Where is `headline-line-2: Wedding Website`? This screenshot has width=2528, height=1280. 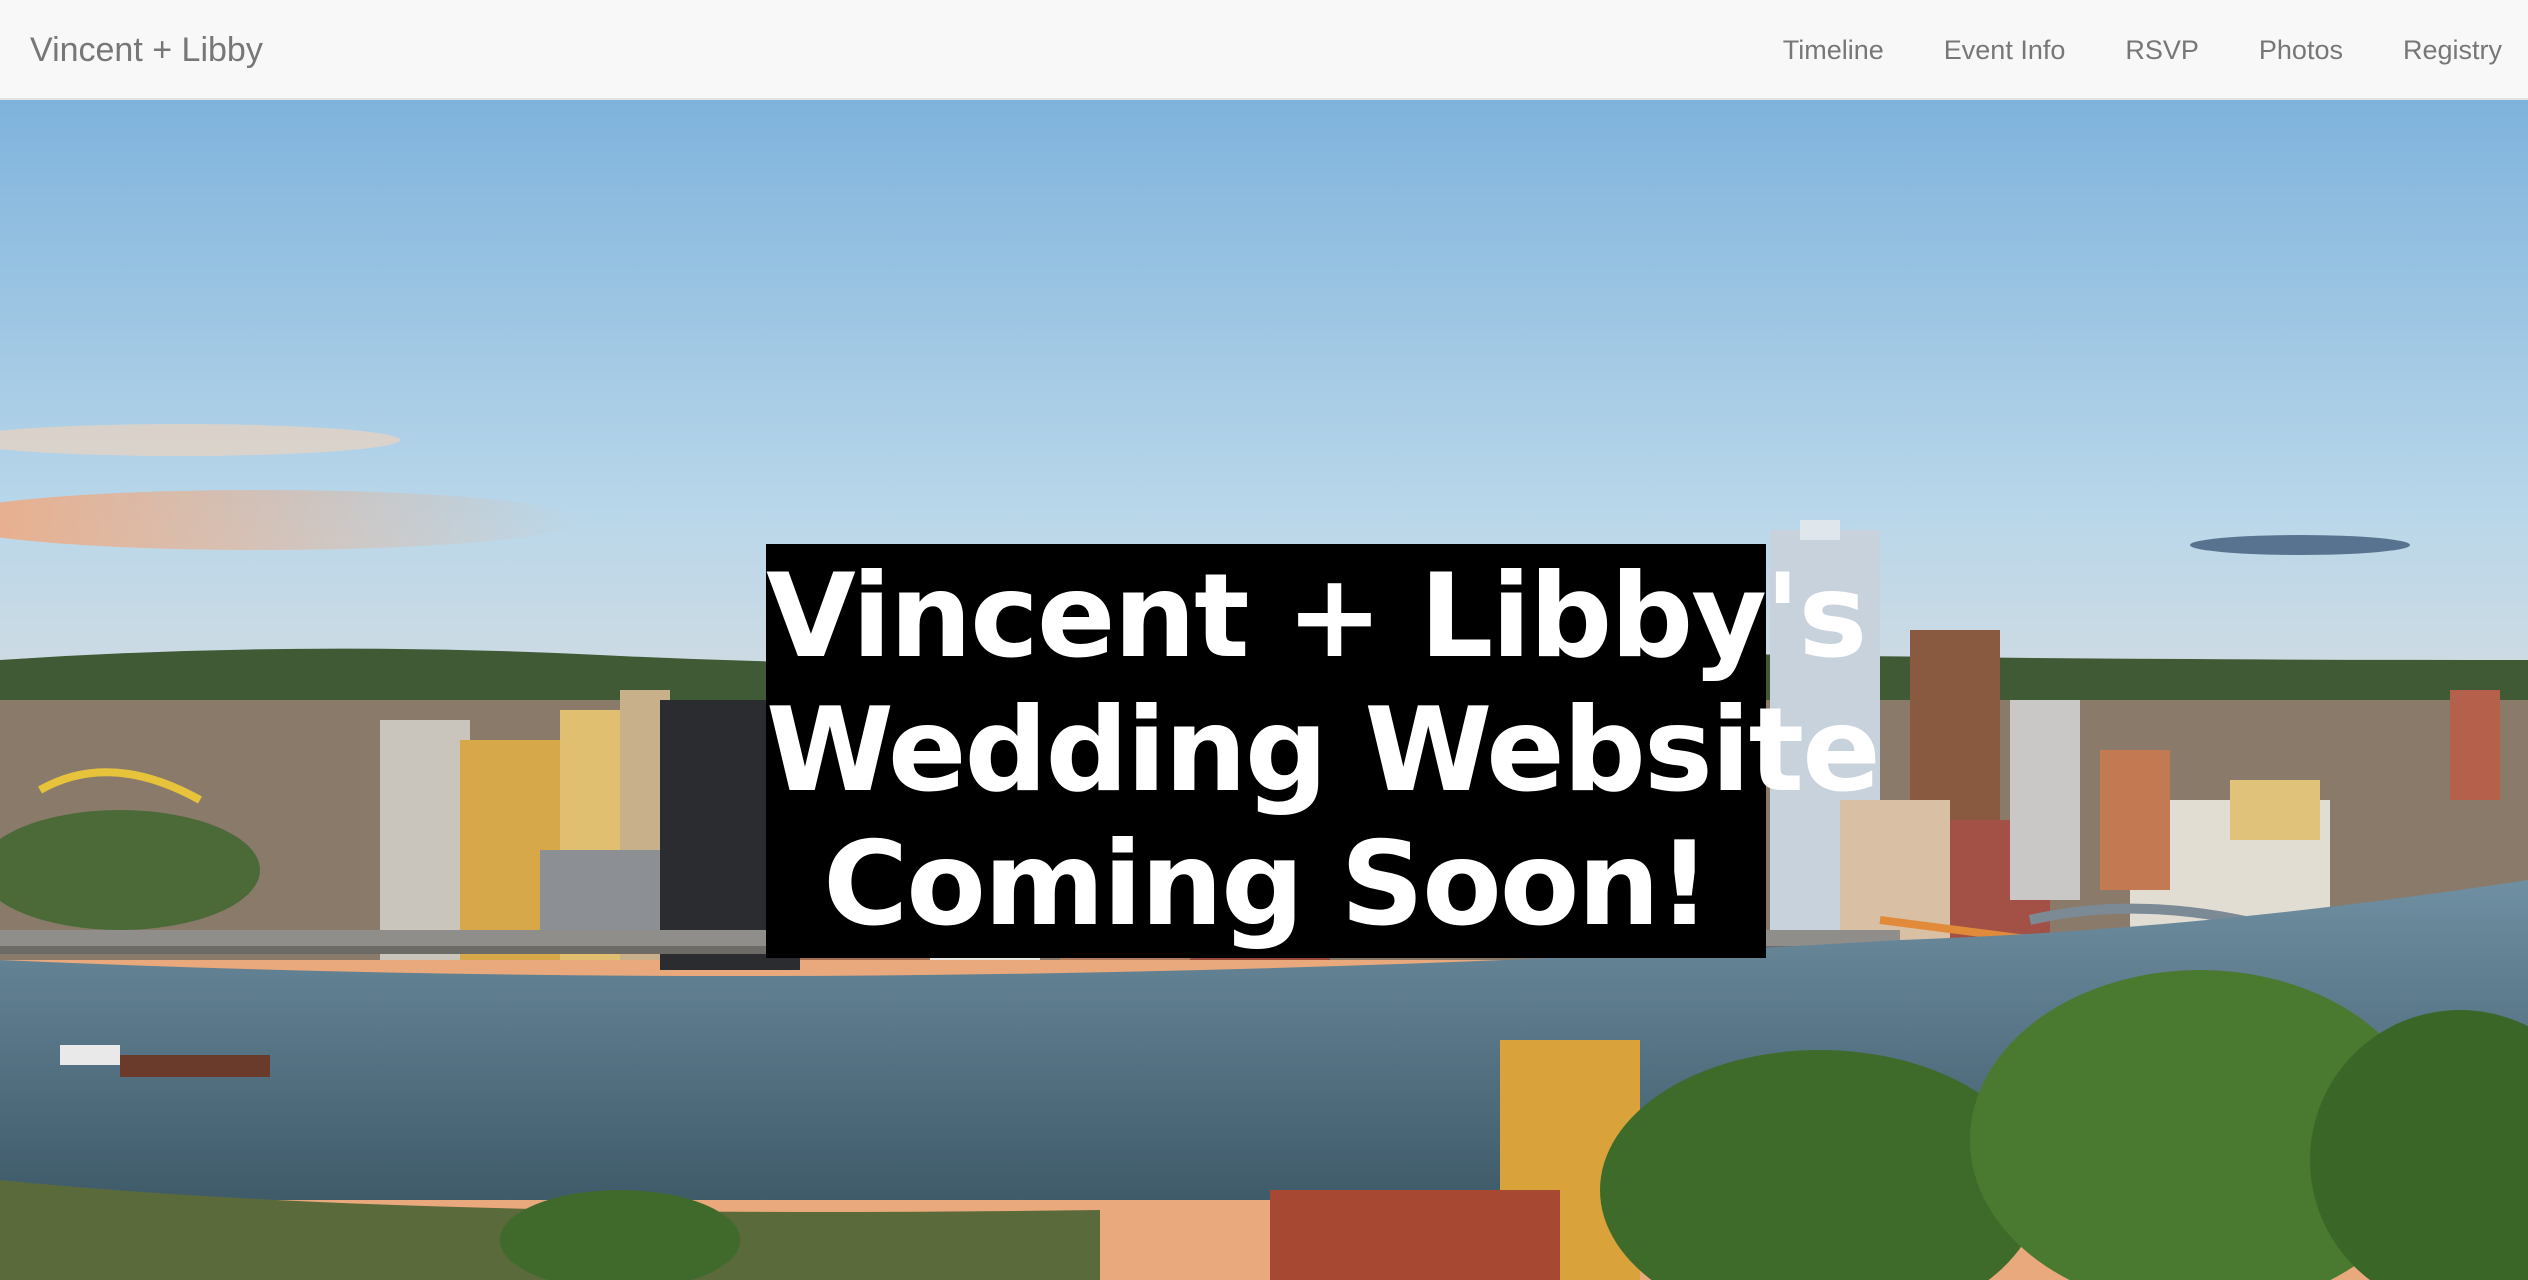 headline-line-2: Wedding Website is located at coordinates (1323, 750).